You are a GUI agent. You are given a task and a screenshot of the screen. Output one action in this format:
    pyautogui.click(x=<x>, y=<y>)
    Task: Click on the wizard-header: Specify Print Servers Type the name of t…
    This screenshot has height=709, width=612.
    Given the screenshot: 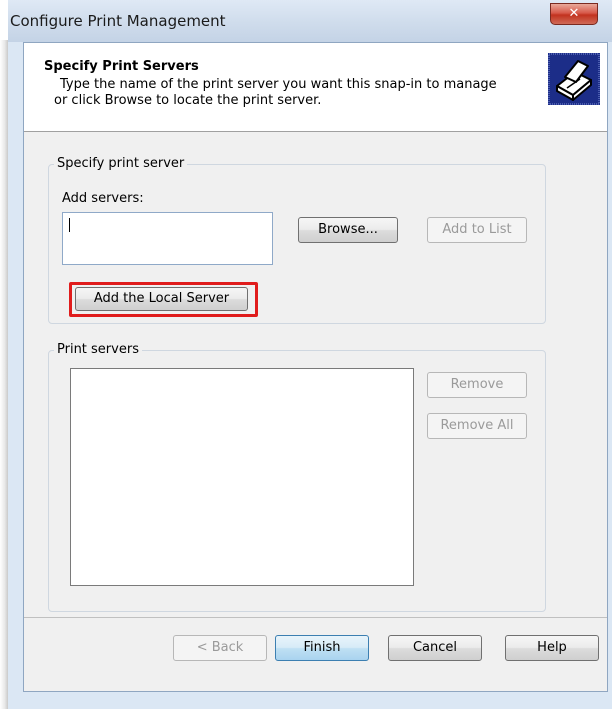 What is the action you would take?
    pyautogui.click(x=315, y=87)
    